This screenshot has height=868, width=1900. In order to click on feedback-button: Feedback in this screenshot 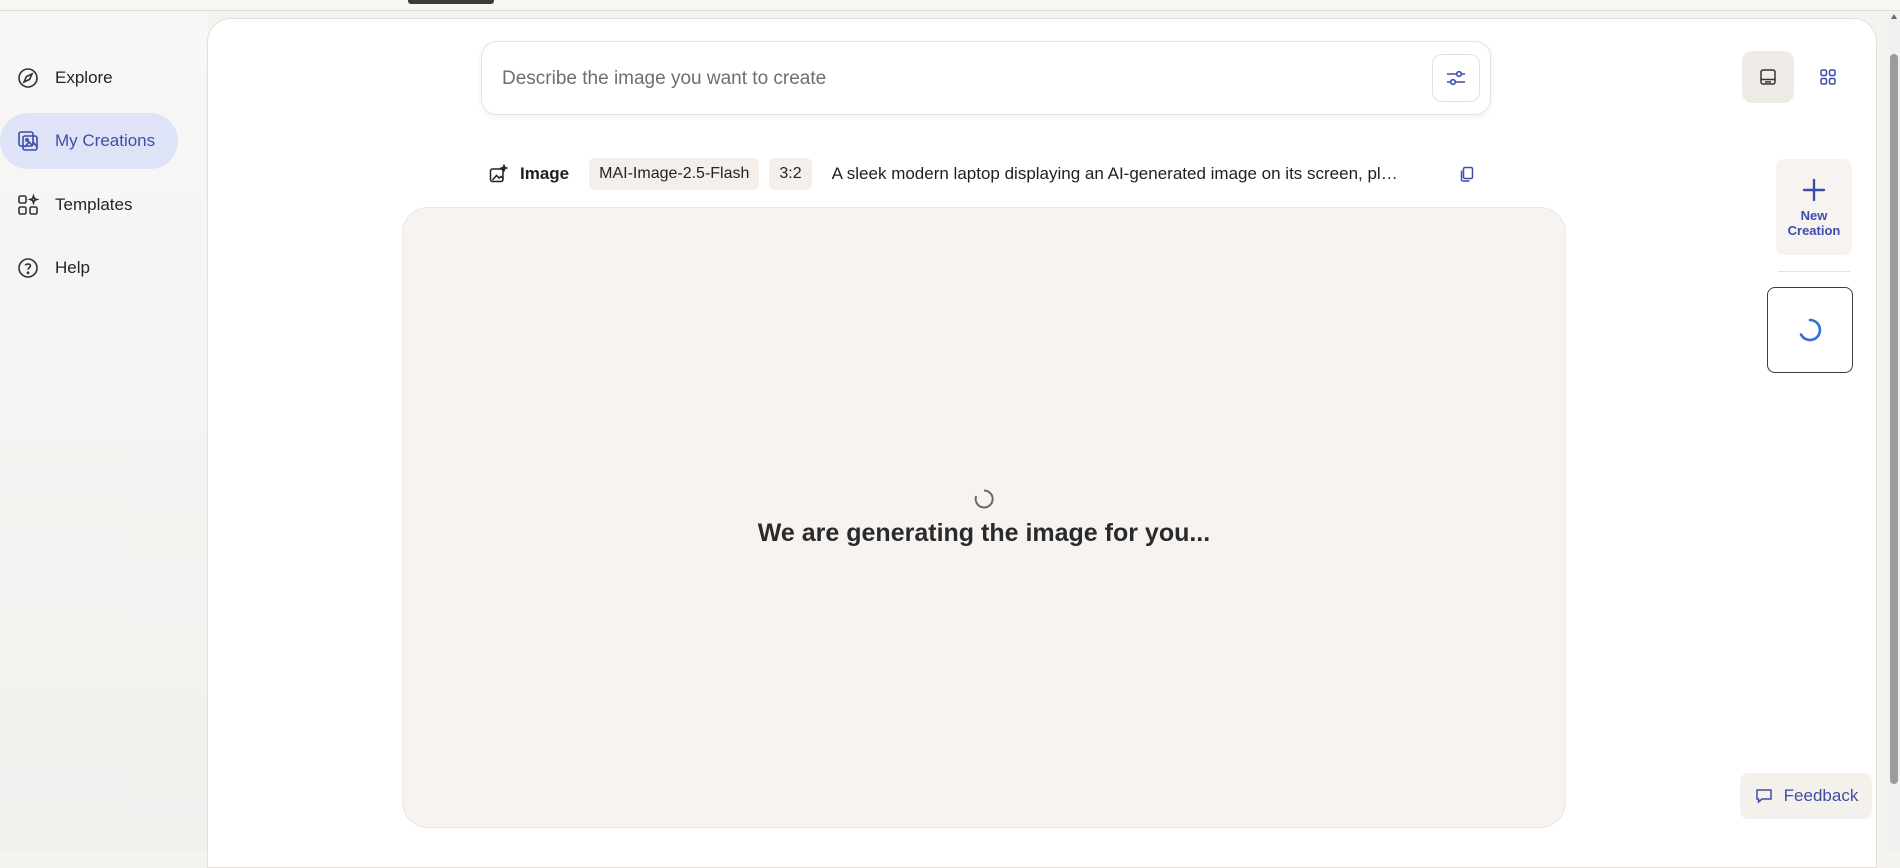, I will do `click(1806, 796)`.